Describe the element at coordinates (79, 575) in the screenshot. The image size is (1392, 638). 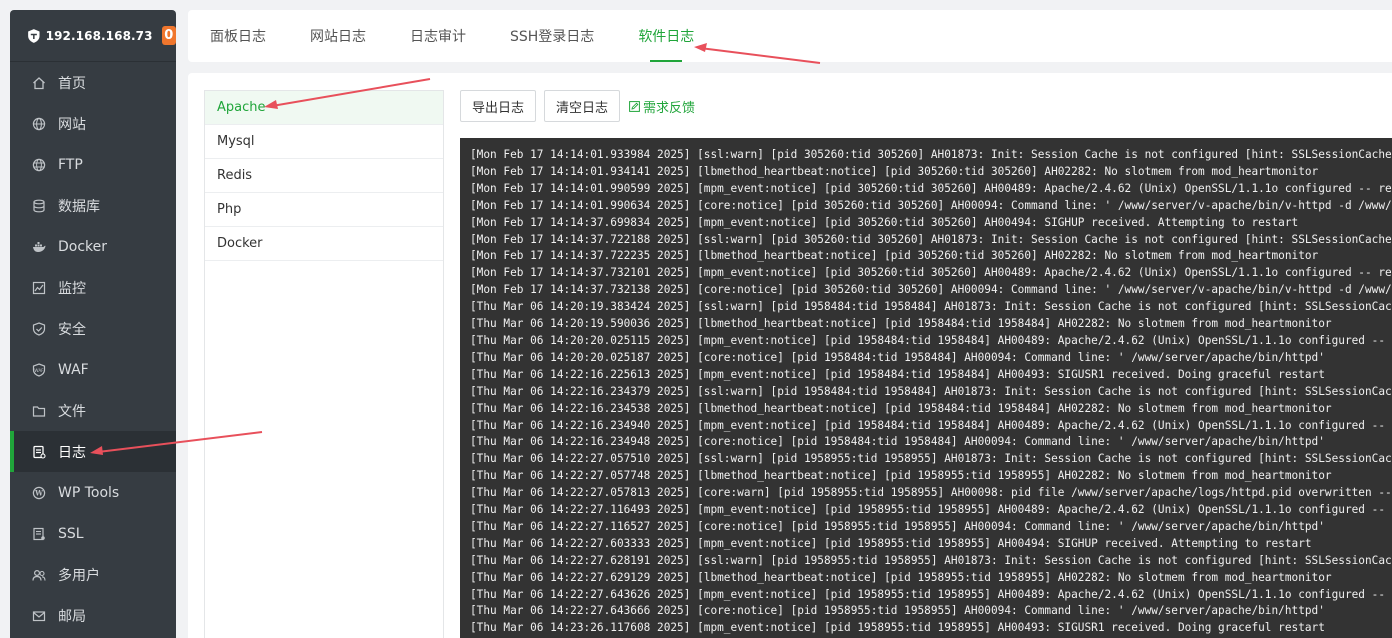
I see `sidebar-item-label: 多用户` at that location.